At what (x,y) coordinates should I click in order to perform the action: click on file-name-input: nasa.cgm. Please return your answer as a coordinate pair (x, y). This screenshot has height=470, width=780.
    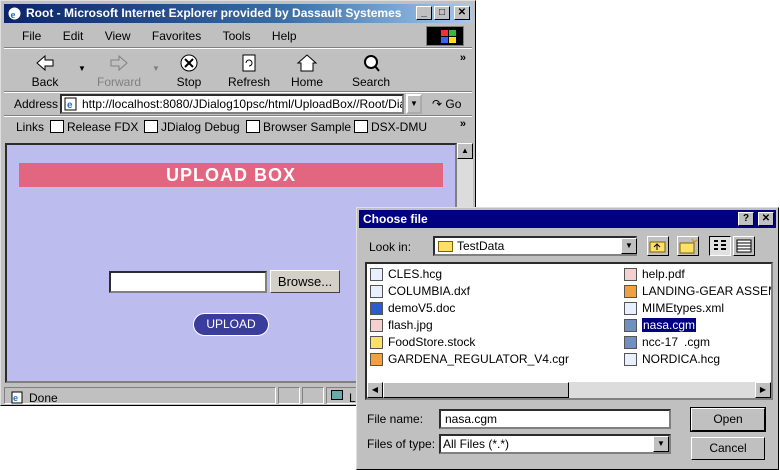
    Looking at the image, I should click on (555, 419).